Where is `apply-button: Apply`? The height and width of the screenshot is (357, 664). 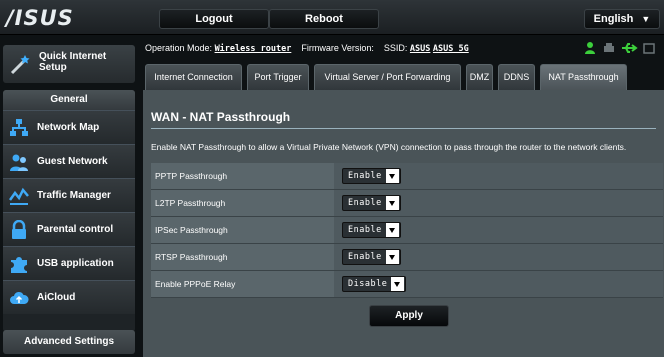
apply-button: Apply is located at coordinates (409, 316).